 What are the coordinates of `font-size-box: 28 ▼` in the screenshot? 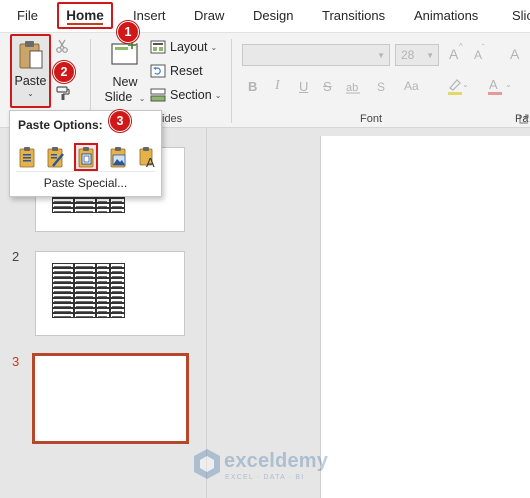 It's located at (417, 55).